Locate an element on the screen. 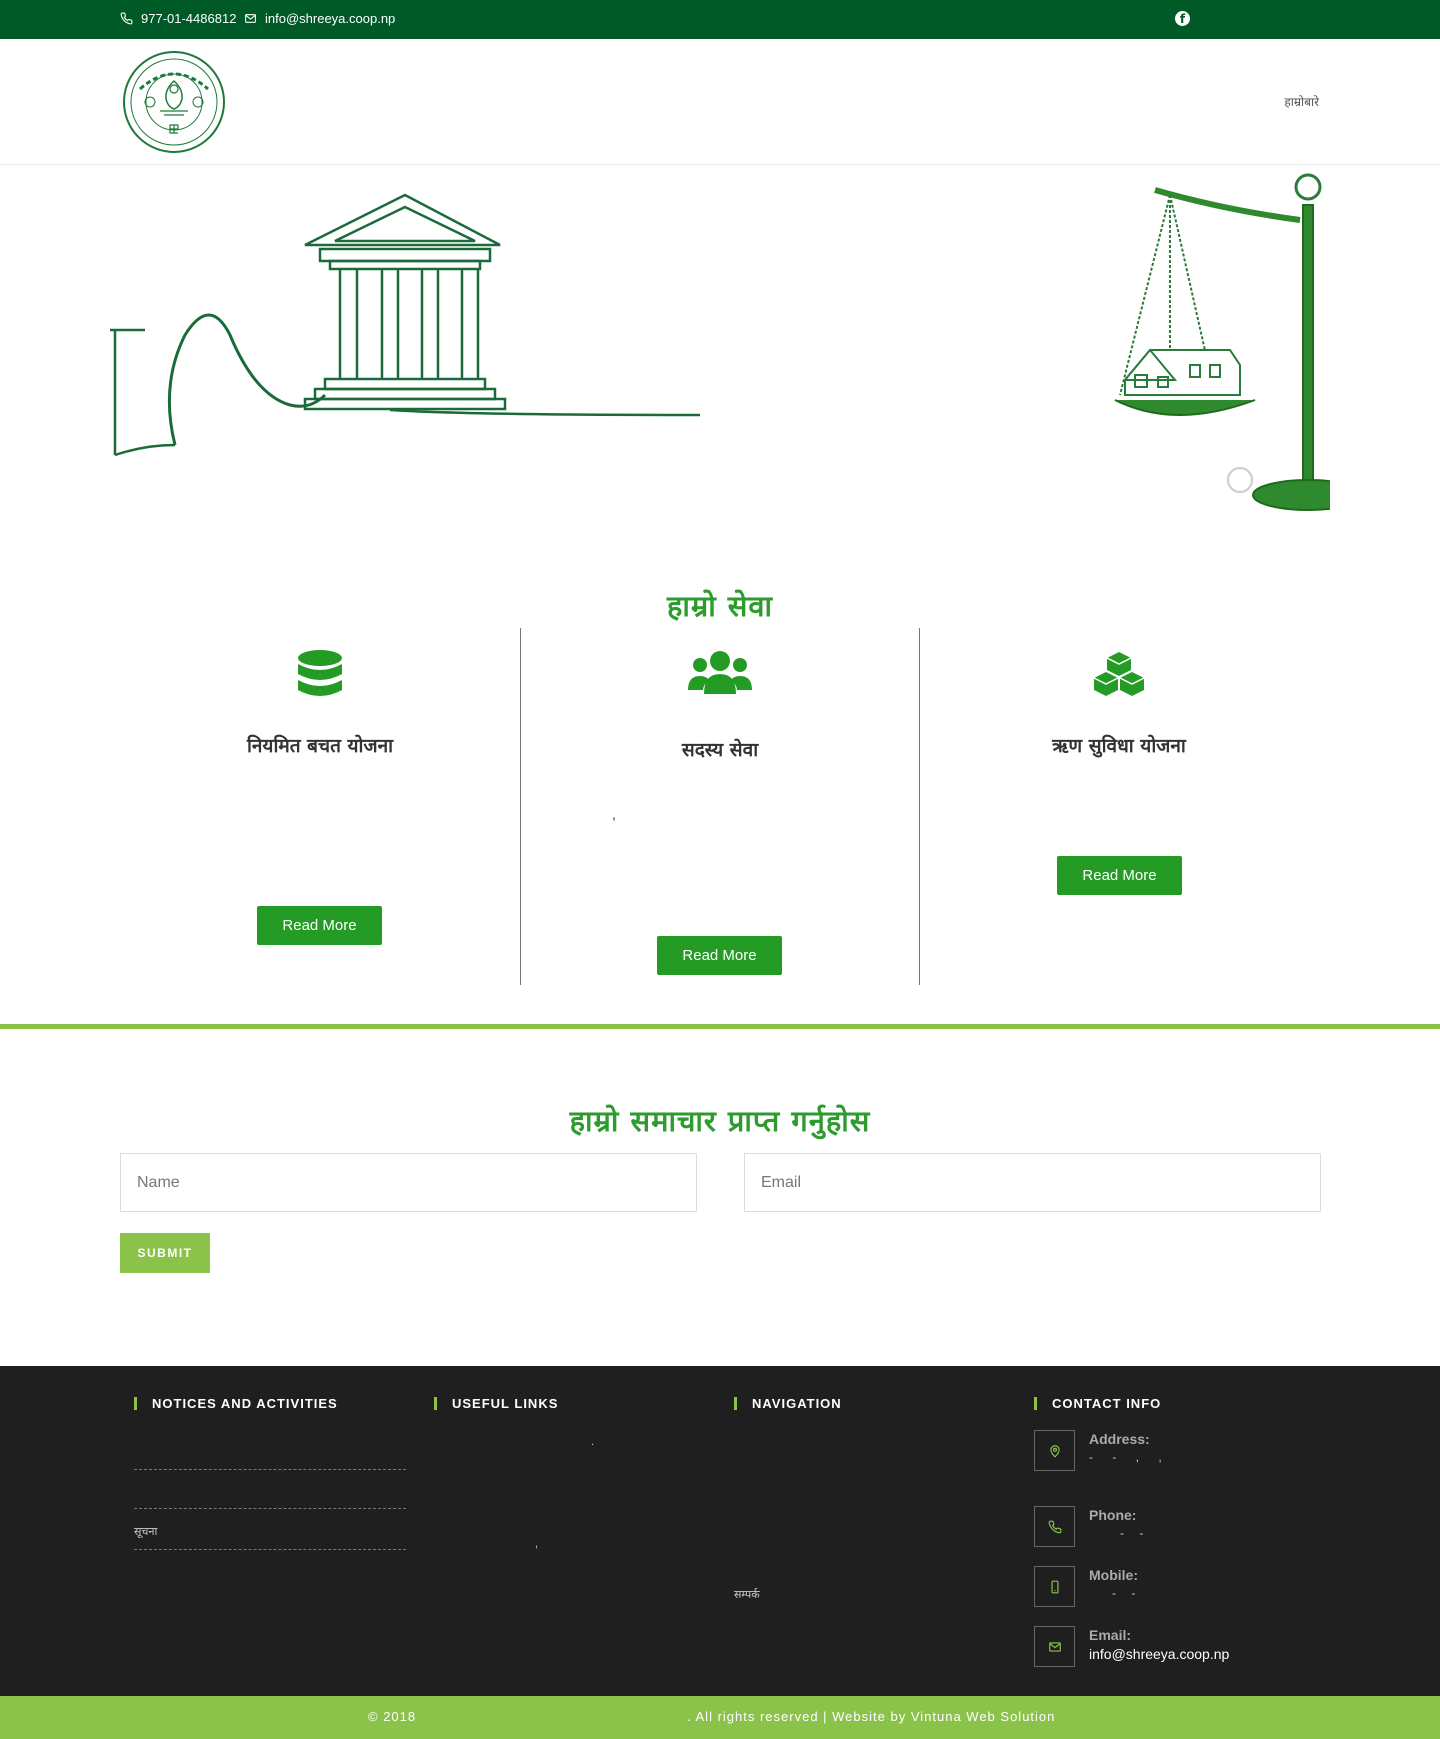 This screenshot has height=1739, width=1440. email-value: info@shreeya.coop.np is located at coordinates (1159, 1654).